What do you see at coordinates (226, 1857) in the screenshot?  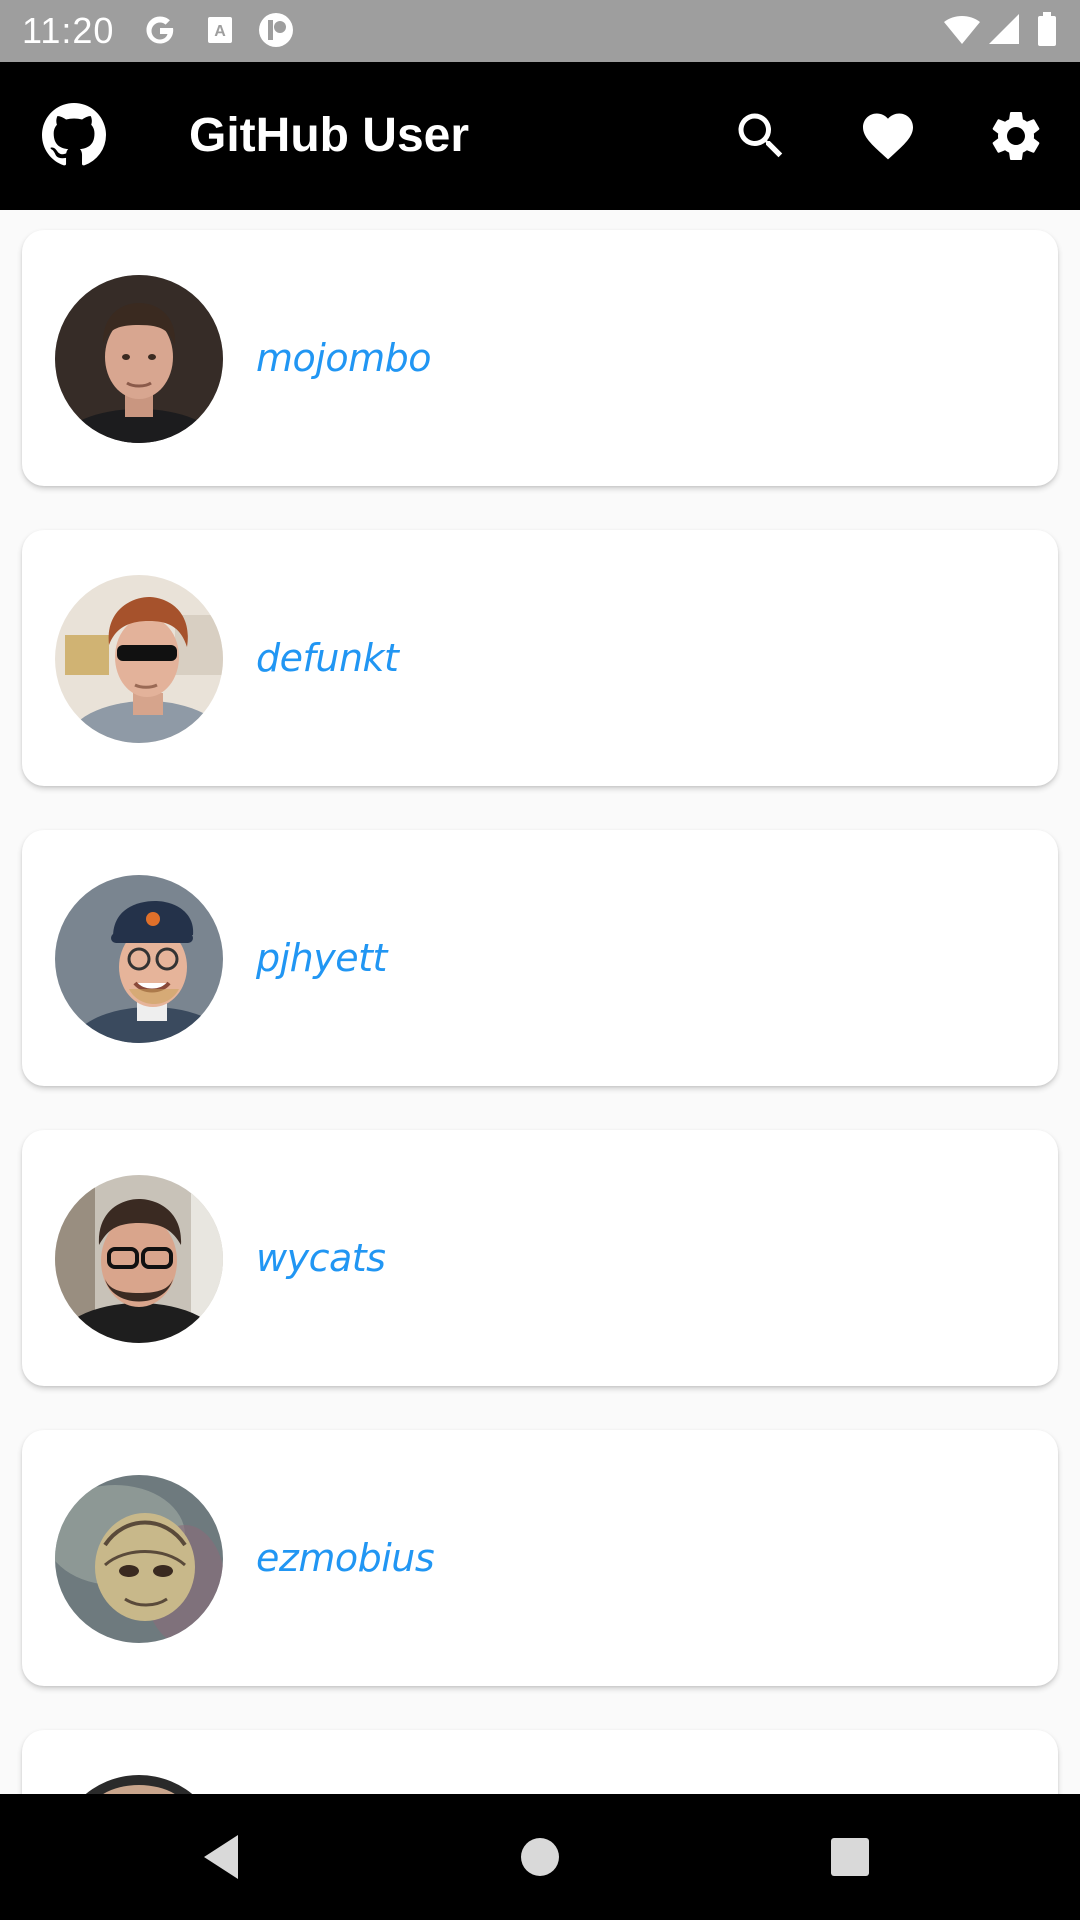 I see `back-triangle-icon` at bounding box center [226, 1857].